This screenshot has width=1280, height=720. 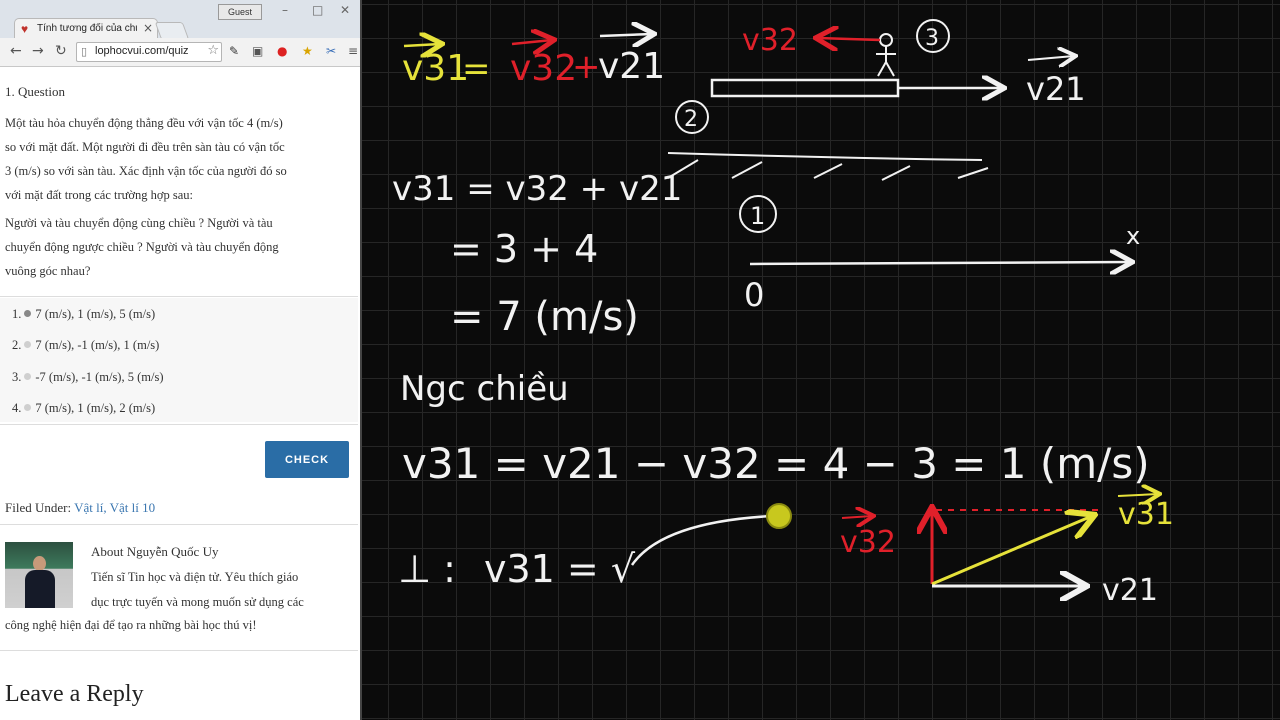 I want to click on equation-line-2: = 3 + 4, so click(x=524, y=249).